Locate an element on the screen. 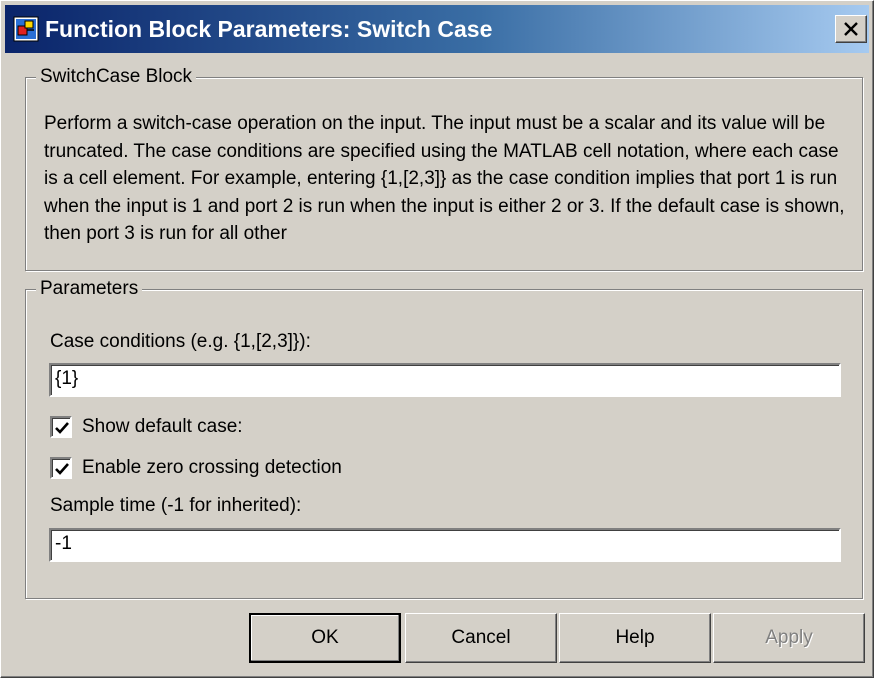 The width and height of the screenshot is (874, 678). apply-button: Apply is located at coordinates (789, 638).